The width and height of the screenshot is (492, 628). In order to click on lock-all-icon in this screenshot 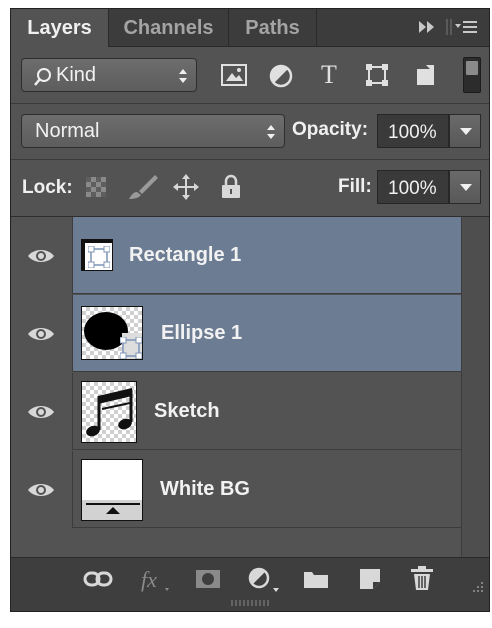, I will do `click(231, 186)`.